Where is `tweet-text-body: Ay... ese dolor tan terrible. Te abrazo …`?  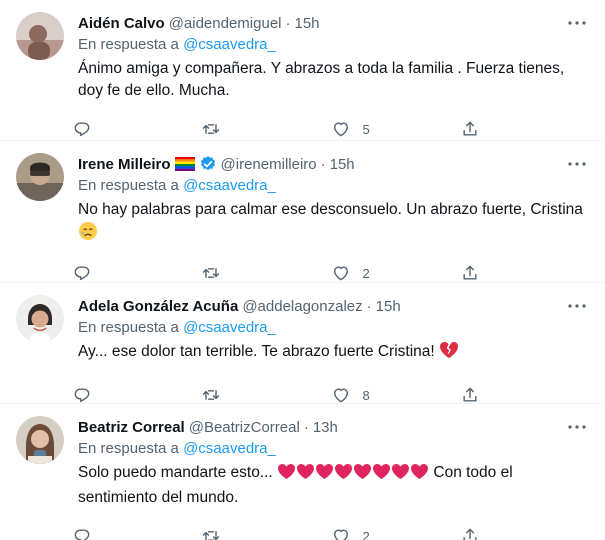
tweet-text-body: Ay... ese dolor tan terrible. Te abrazo … is located at coordinates (256, 351).